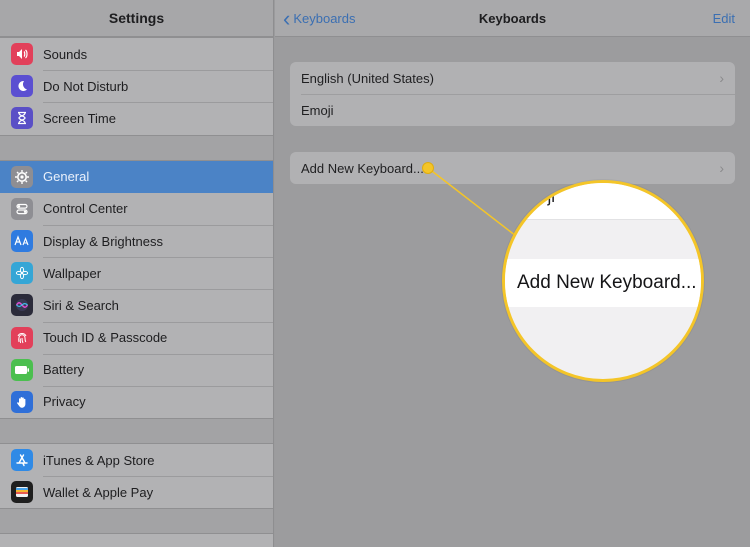  I want to click on sidebar-group-alerts: Sounds Do Not Disturb Screen Time, so click(136, 86).